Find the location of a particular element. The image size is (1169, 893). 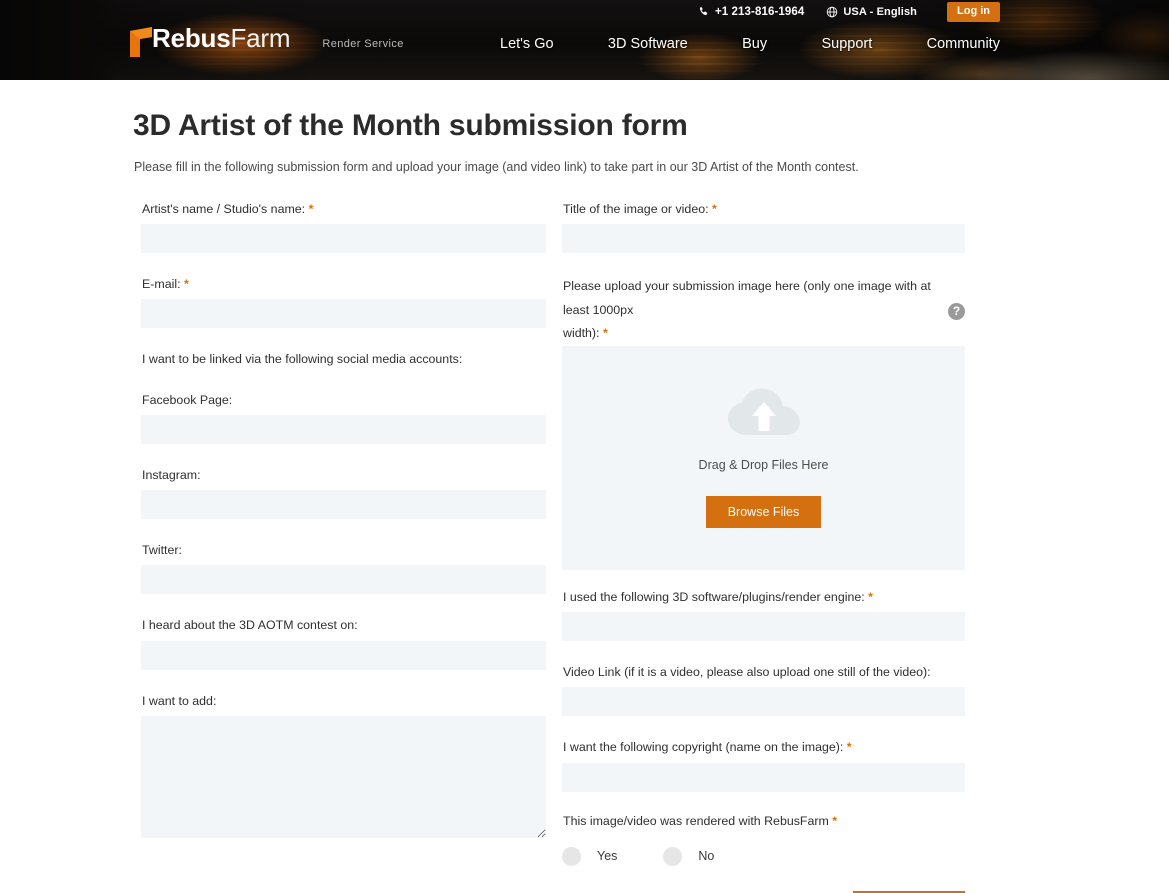

language-label: USA - English is located at coordinates (880, 12).